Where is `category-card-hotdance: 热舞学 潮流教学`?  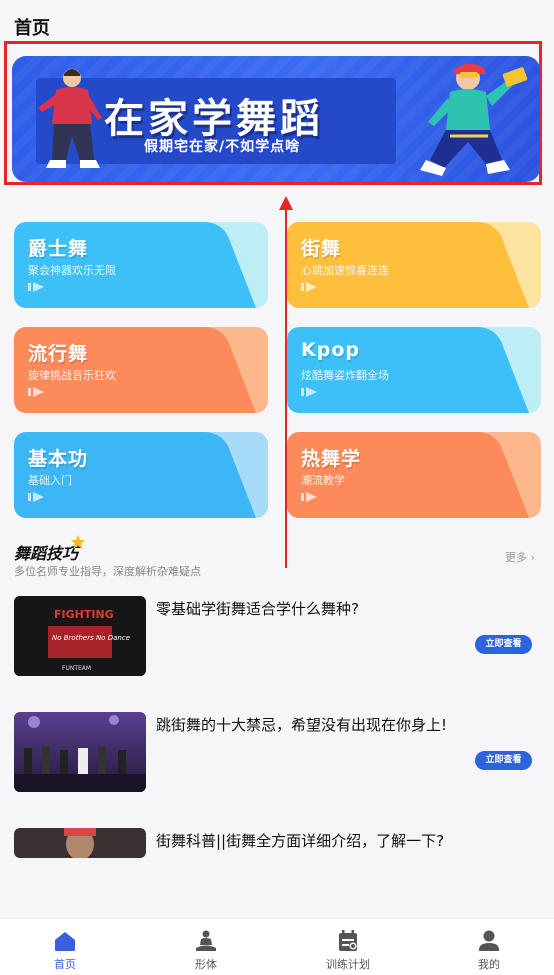
category-card-hotdance: 热舞学 潮流教学 is located at coordinates (414, 475).